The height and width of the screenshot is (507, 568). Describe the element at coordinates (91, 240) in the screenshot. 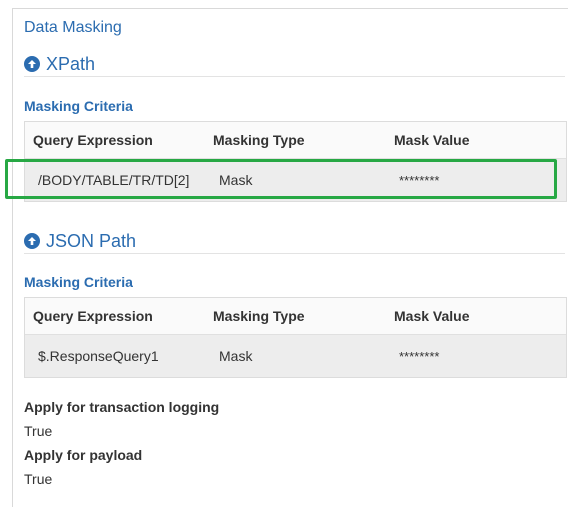

I see `json-path-section-title: JSON Path` at that location.